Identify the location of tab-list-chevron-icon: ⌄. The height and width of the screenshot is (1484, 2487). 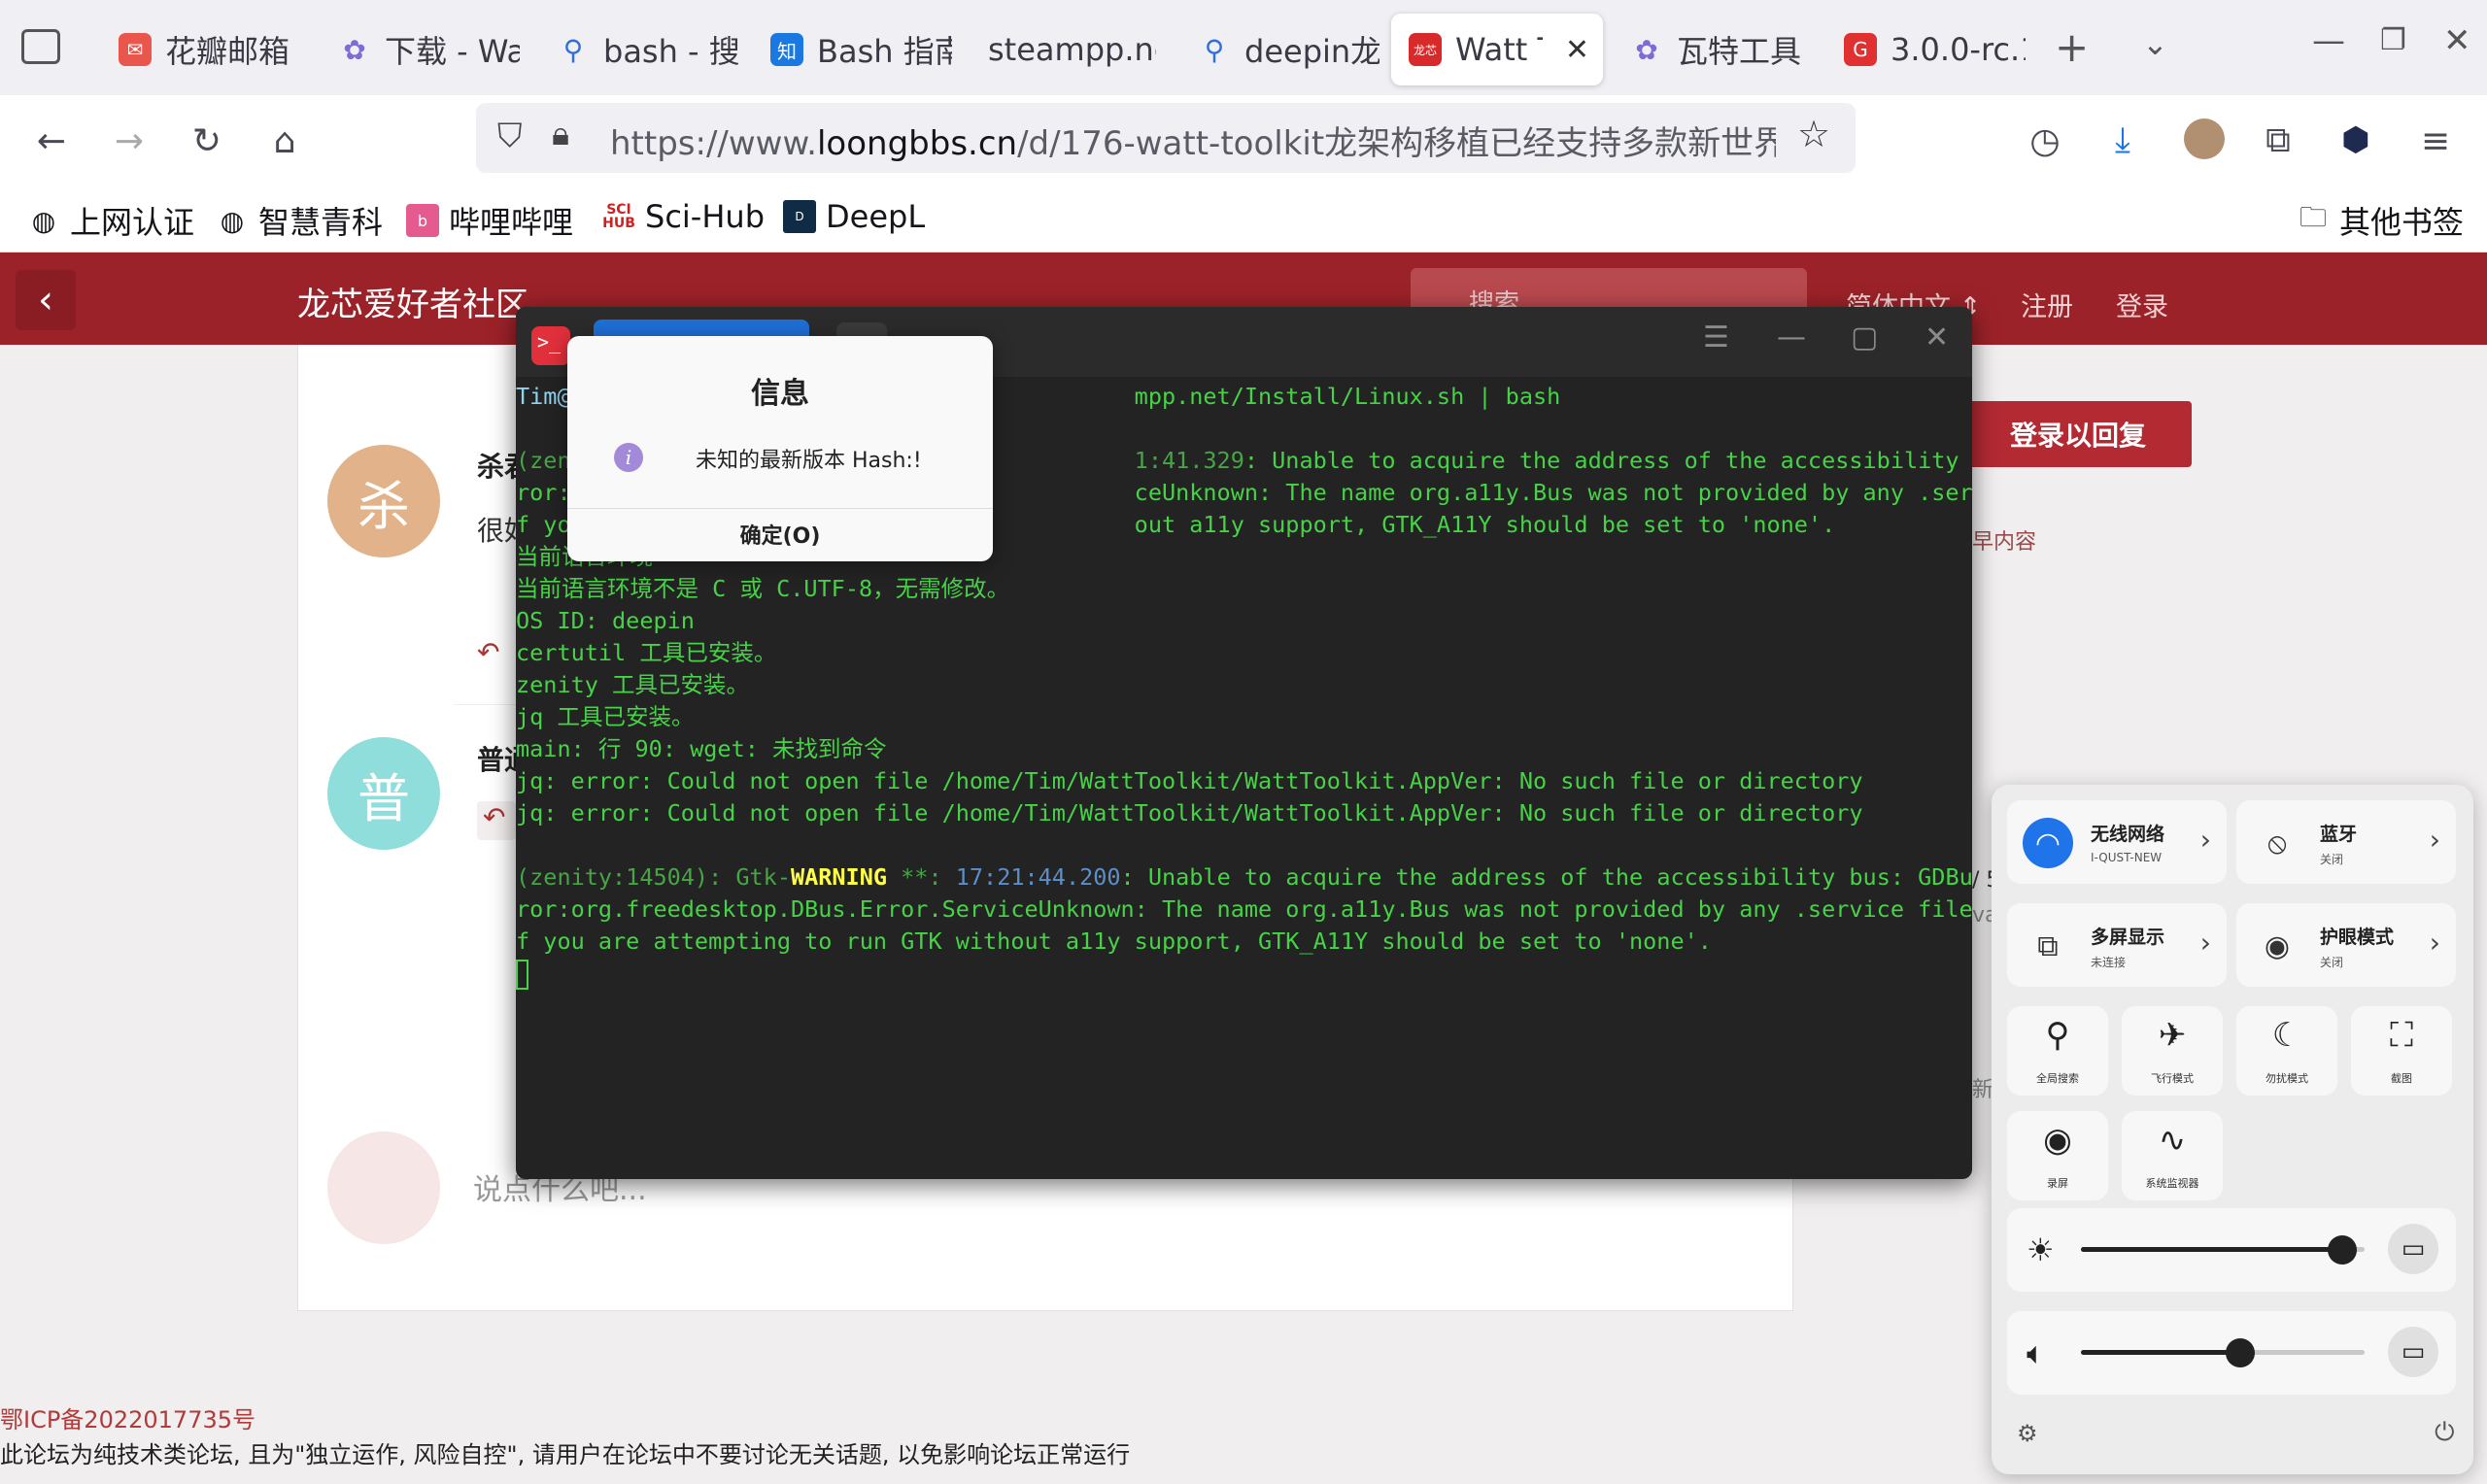
(2155, 43).